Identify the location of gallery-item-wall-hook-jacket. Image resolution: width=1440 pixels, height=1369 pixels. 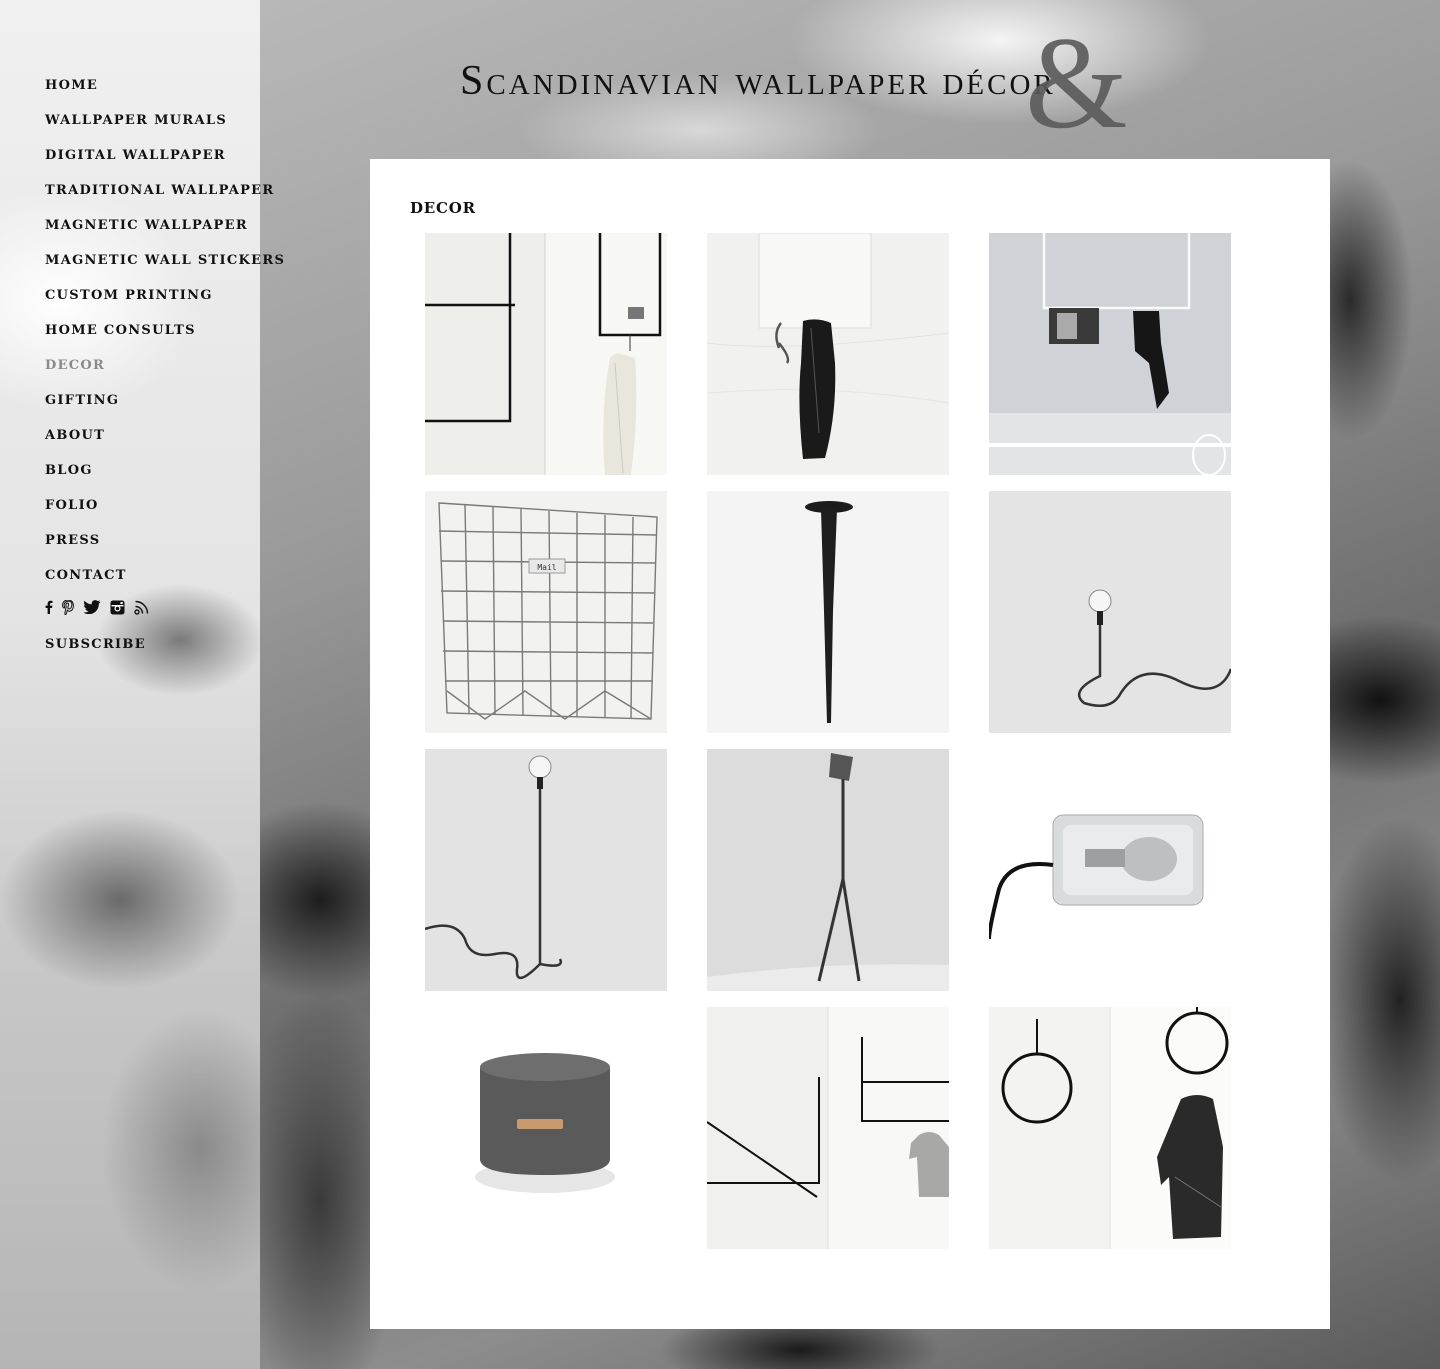
(828, 354).